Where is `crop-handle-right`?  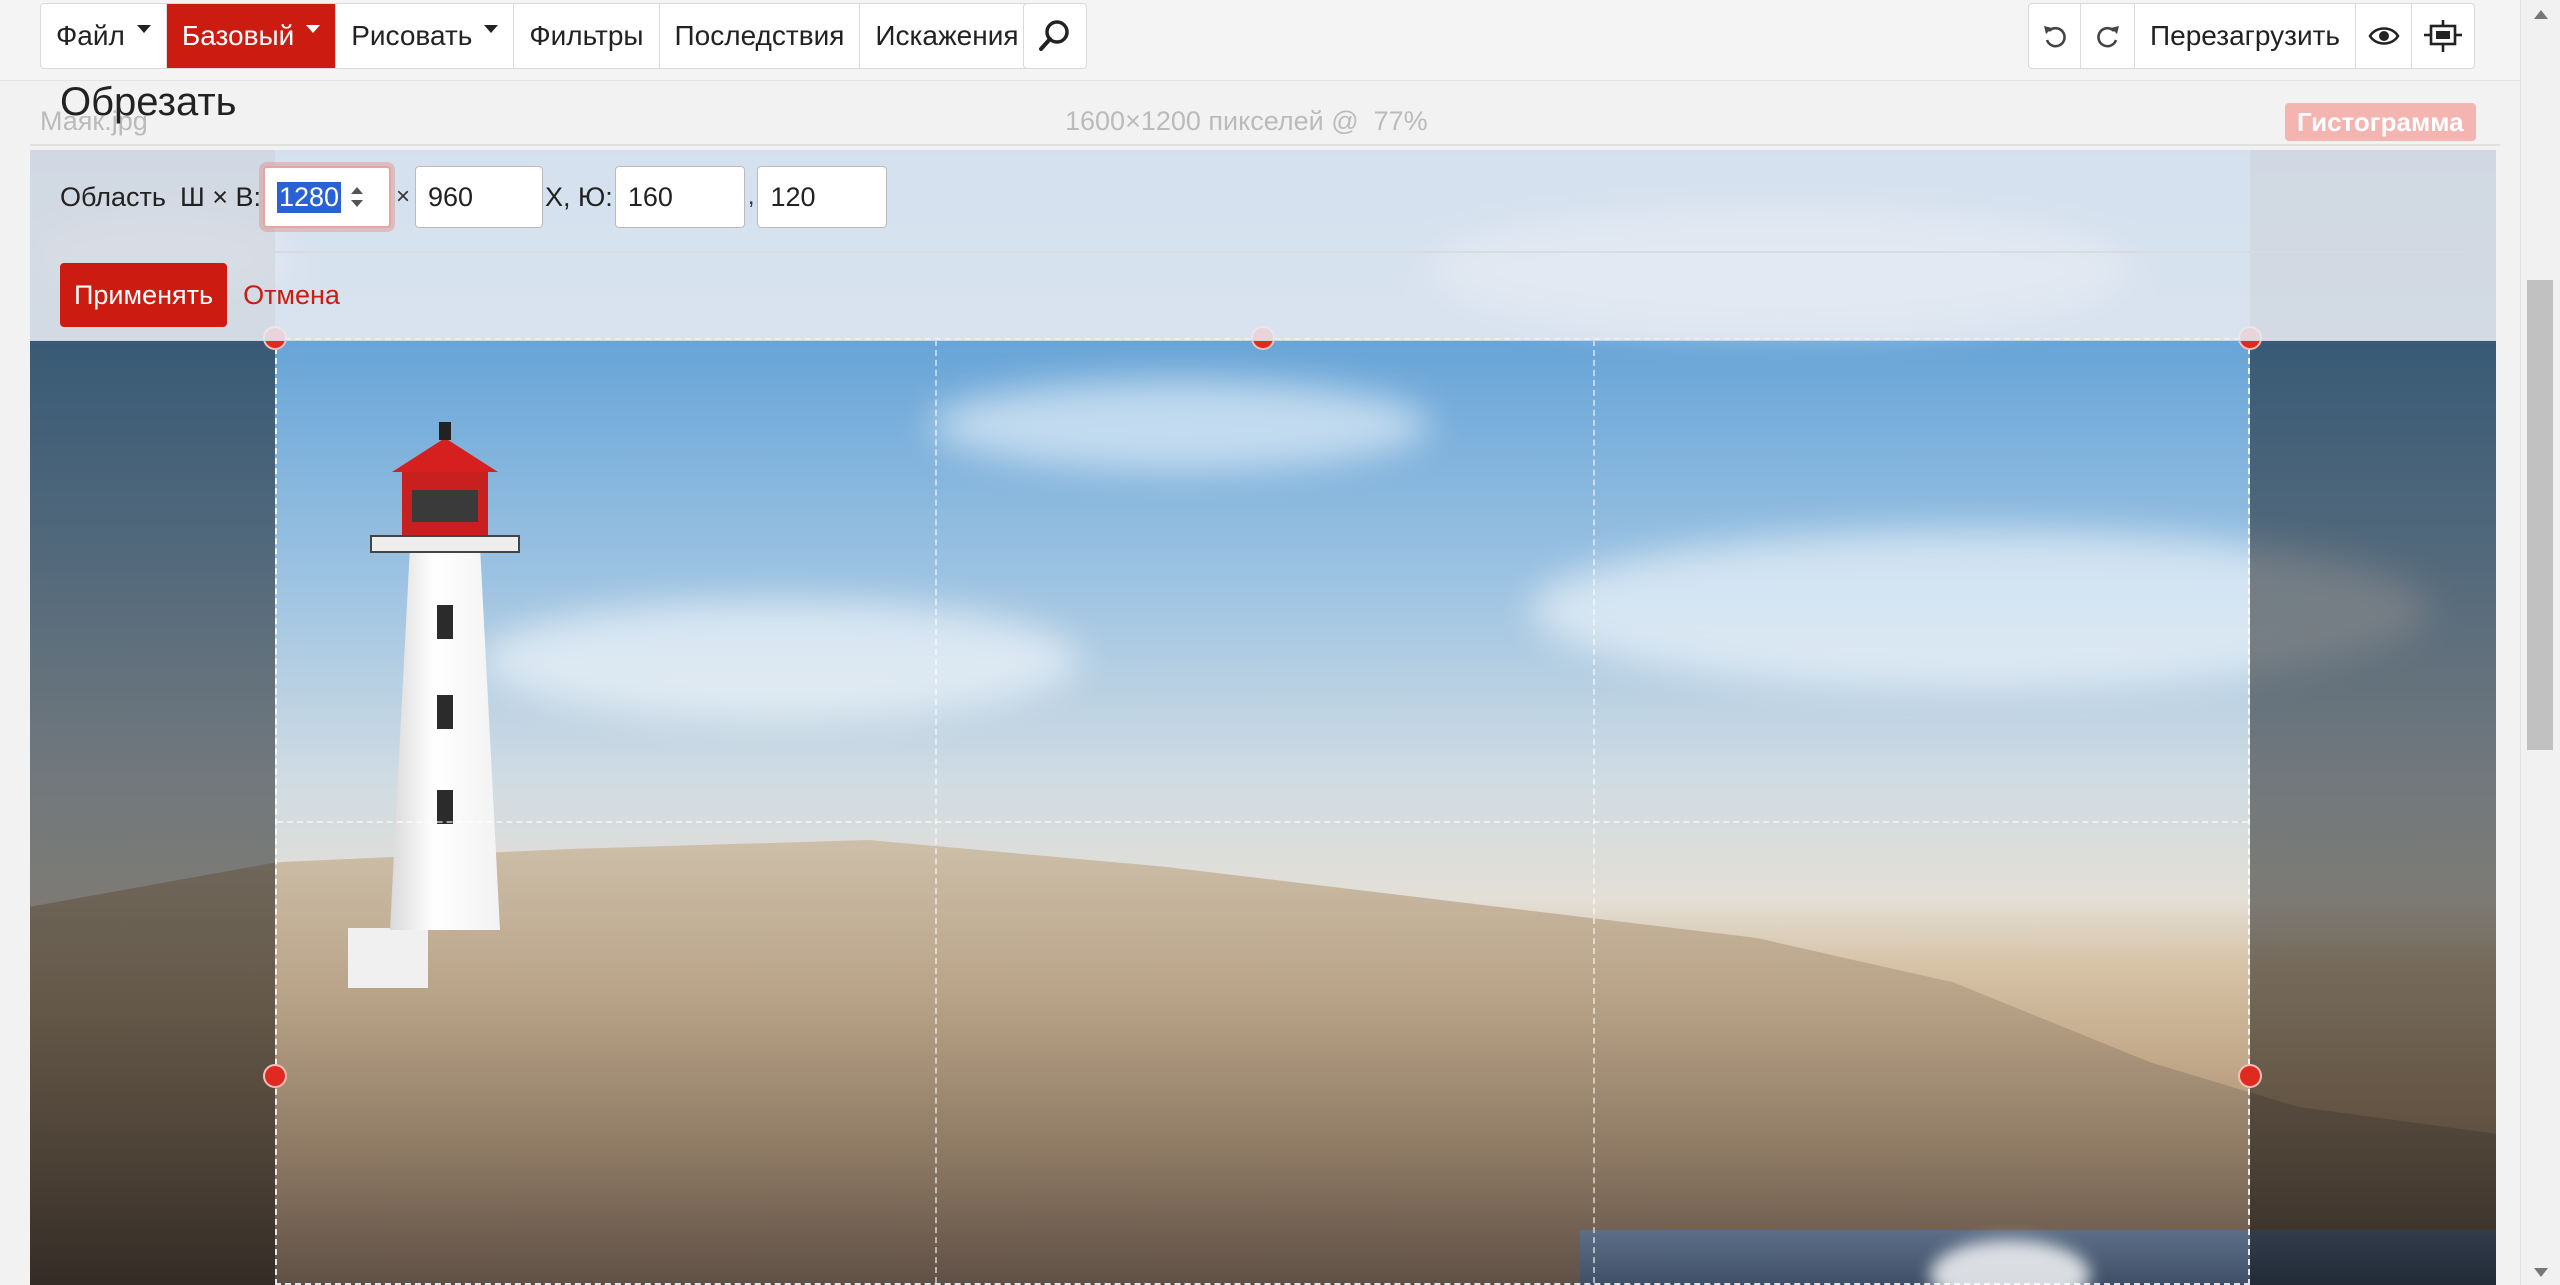
crop-handle-right is located at coordinates (2250, 1076).